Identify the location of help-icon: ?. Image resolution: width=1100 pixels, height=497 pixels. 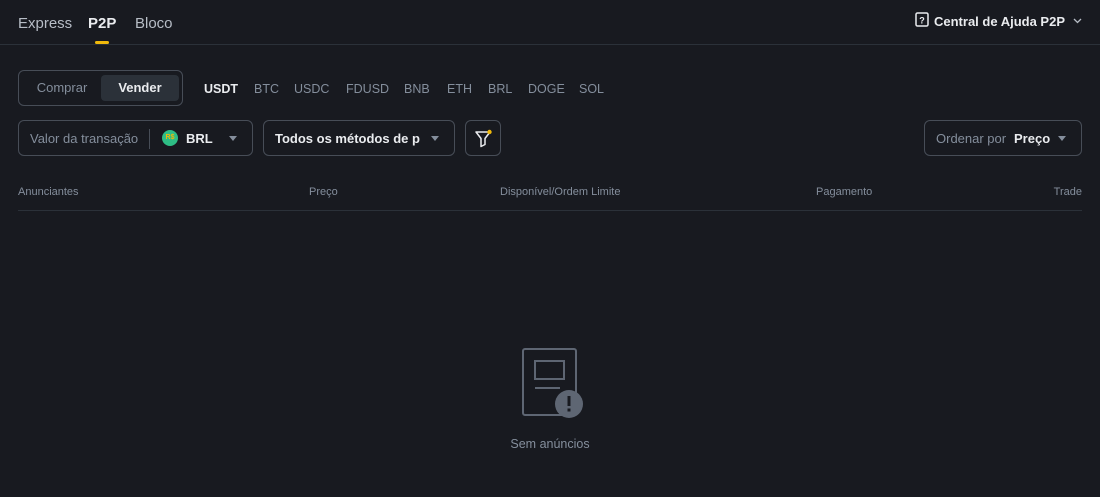
(922, 21).